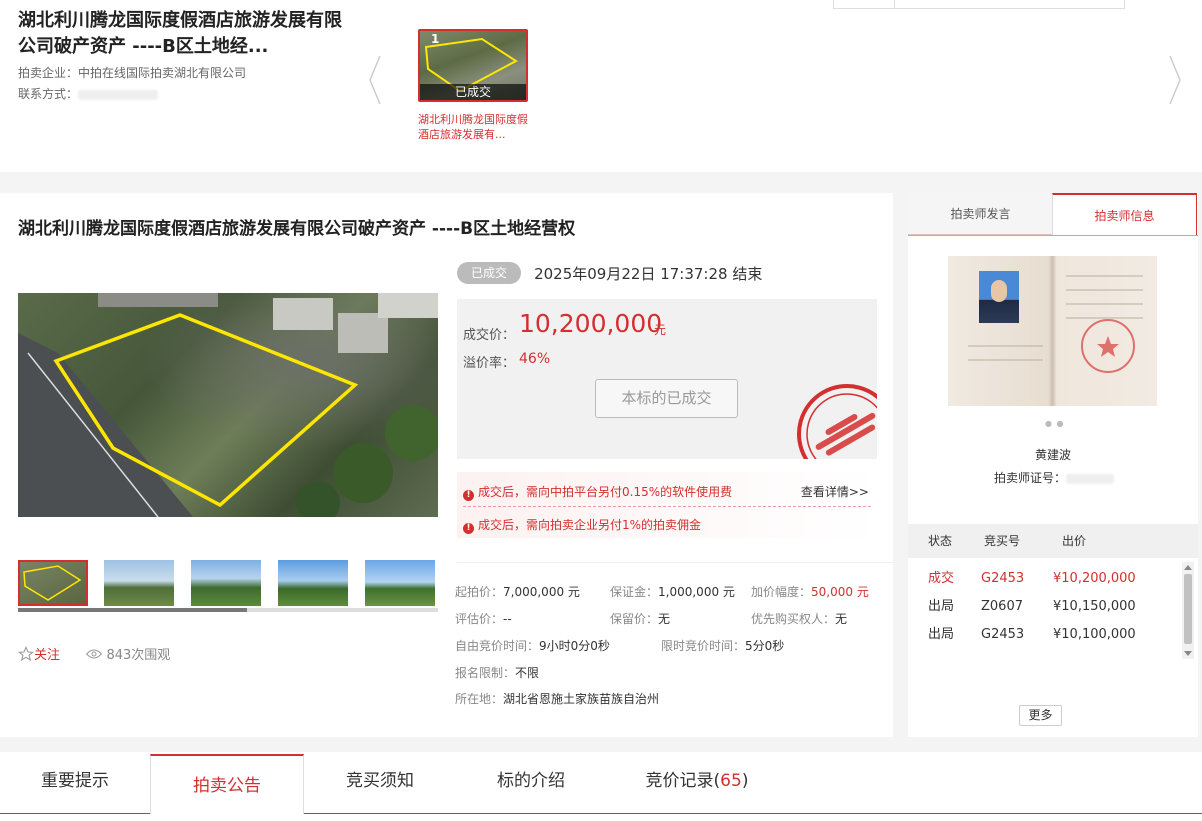 The width and height of the screenshot is (1202, 821). I want to click on side-tabs: 拍卖师发言 拍卖师信息, so click(1053, 214).